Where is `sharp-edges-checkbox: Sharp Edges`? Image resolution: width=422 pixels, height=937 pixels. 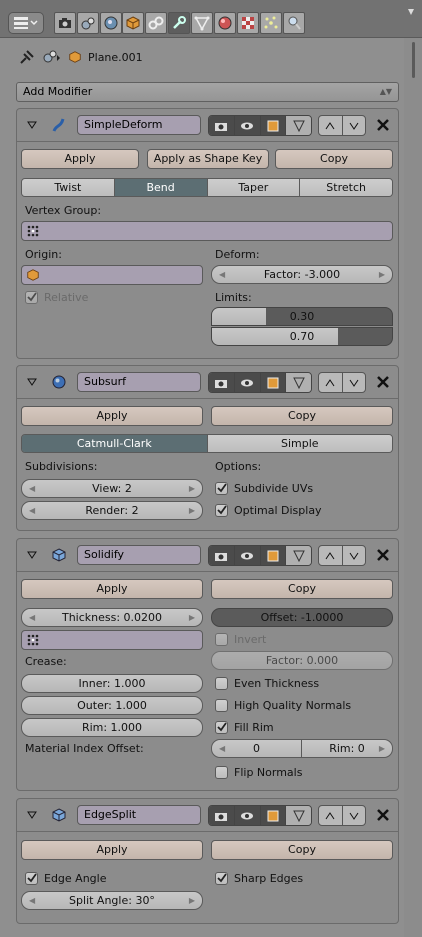 sharp-edges-checkbox: Sharp Edges is located at coordinates (259, 878).